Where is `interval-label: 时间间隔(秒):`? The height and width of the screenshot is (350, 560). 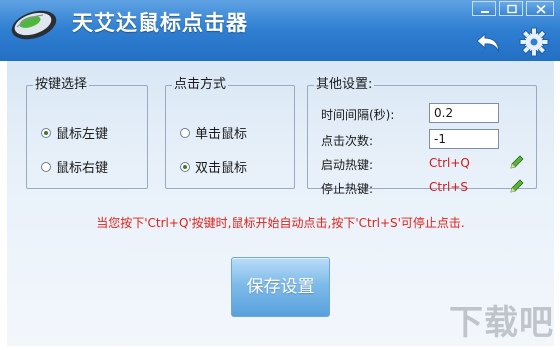
interval-label: 时间间隔(秒): is located at coordinates (358, 115).